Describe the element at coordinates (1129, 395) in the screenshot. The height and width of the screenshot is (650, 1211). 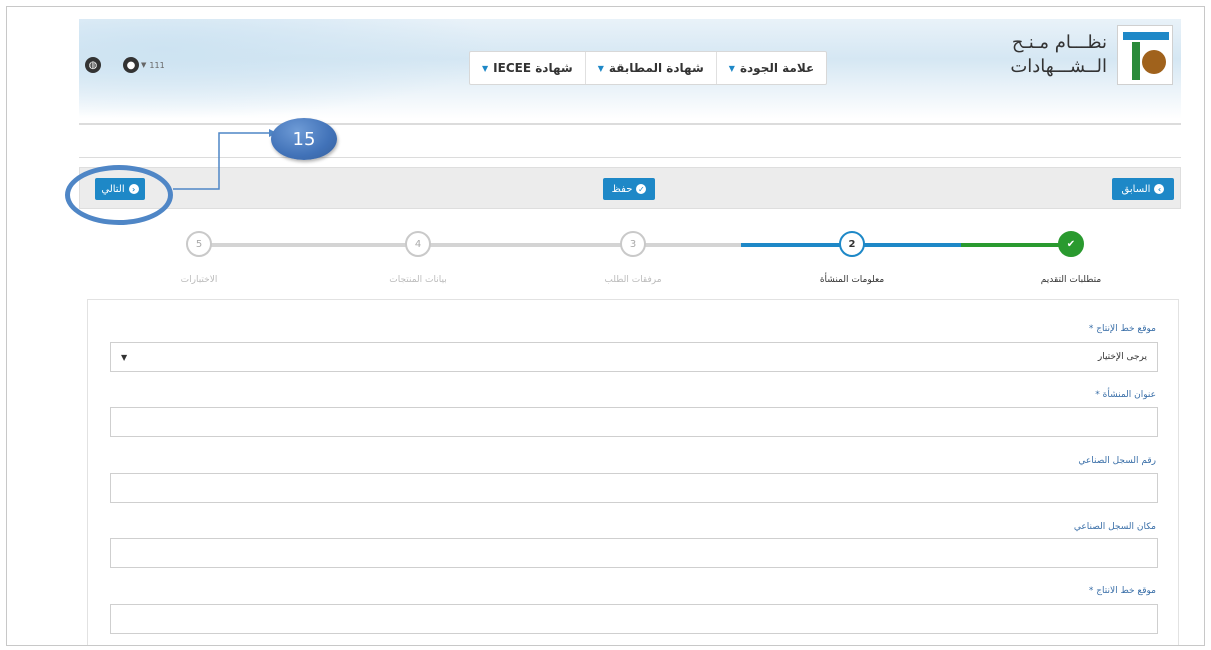
I see `field-label-text: عنوان المنشأة` at that location.